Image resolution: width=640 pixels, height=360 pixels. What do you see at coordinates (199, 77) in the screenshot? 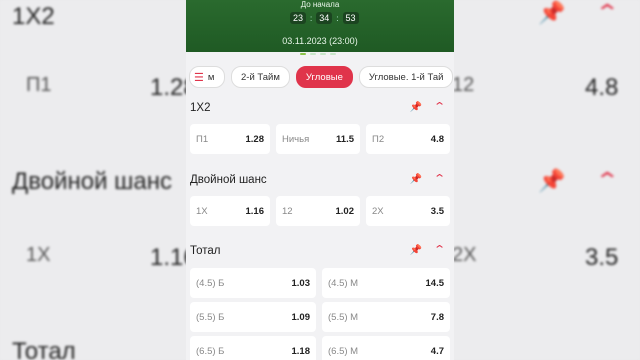
I see `list-icon: ☰` at bounding box center [199, 77].